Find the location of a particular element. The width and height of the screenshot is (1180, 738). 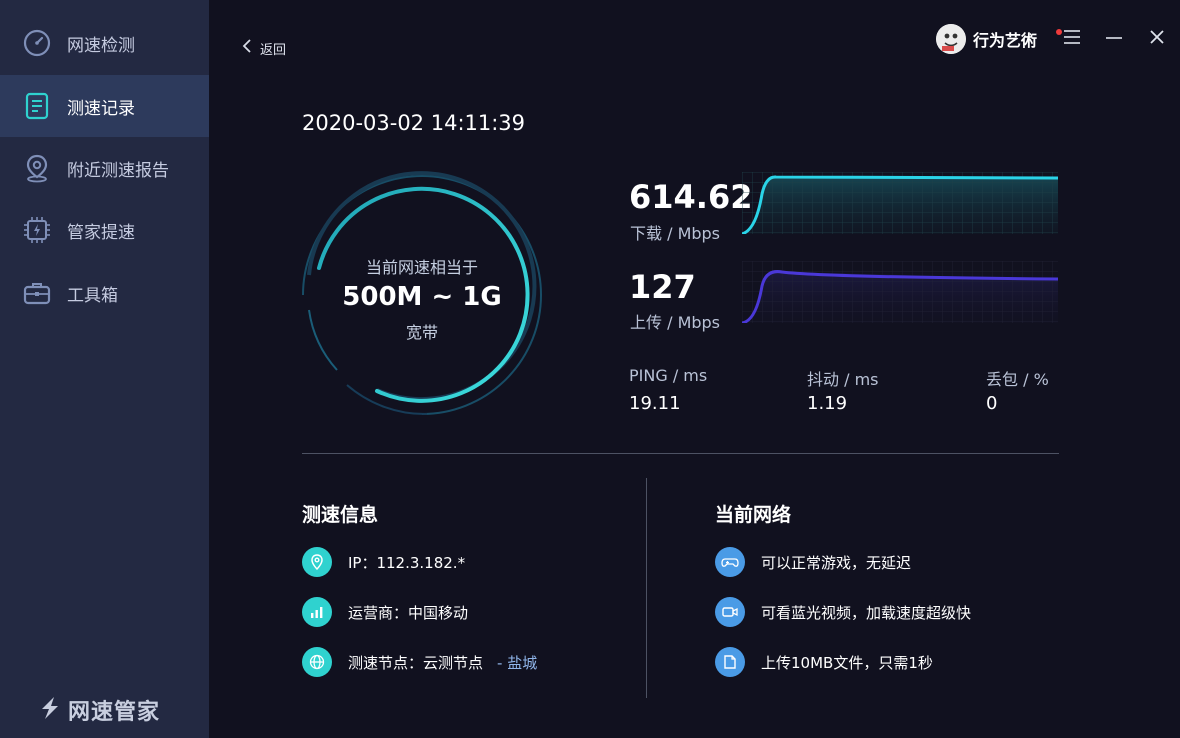

minimize-icon is located at coordinates (1114, 39).